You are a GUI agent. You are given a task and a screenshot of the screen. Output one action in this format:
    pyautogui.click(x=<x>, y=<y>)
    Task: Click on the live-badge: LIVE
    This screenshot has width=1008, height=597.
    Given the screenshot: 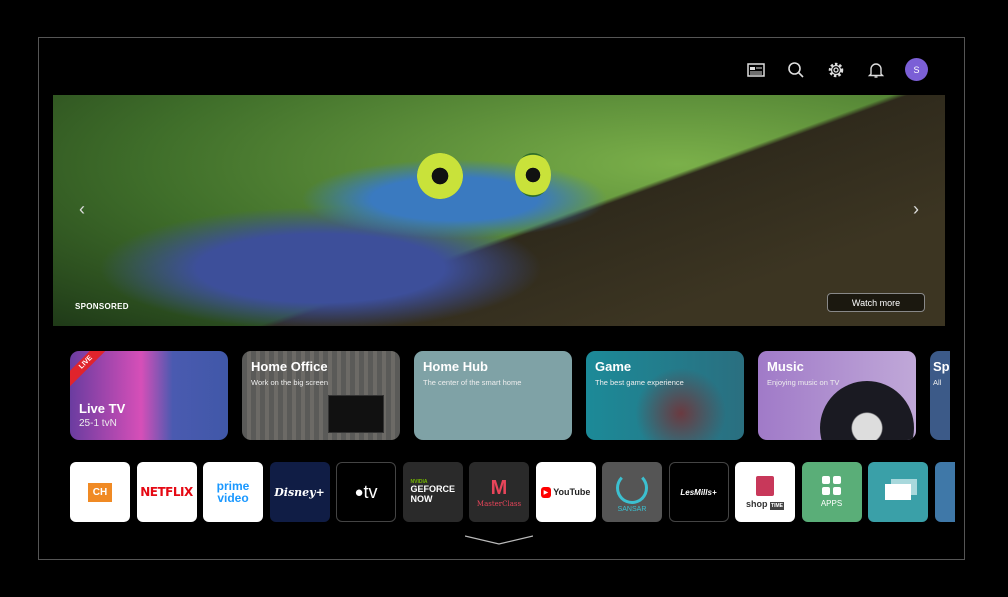 What is the action you would take?
    pyautogui.click(x=91, y=369)
    